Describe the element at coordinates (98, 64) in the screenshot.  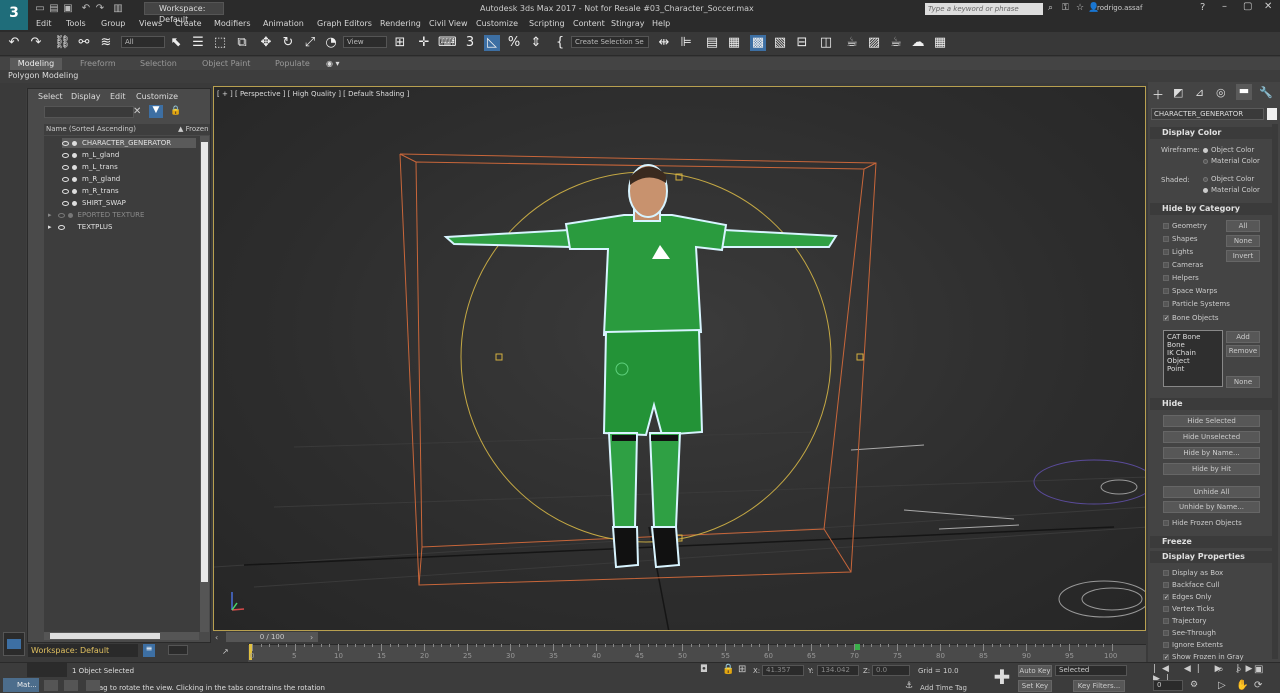
I see `tab-freeform: Freeform` at that location.